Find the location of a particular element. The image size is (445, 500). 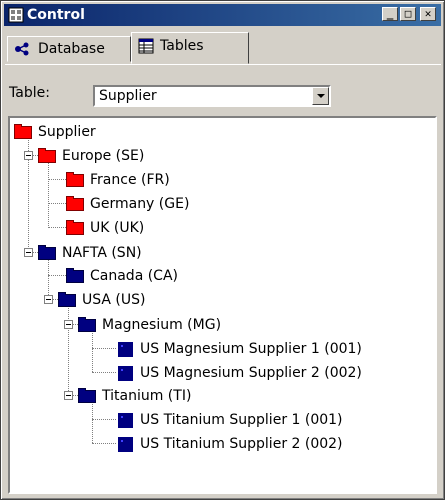

tree-item-mg-supplier-1: US Magnesium Supplier 1 (001) is located at coordinates (240, 349).